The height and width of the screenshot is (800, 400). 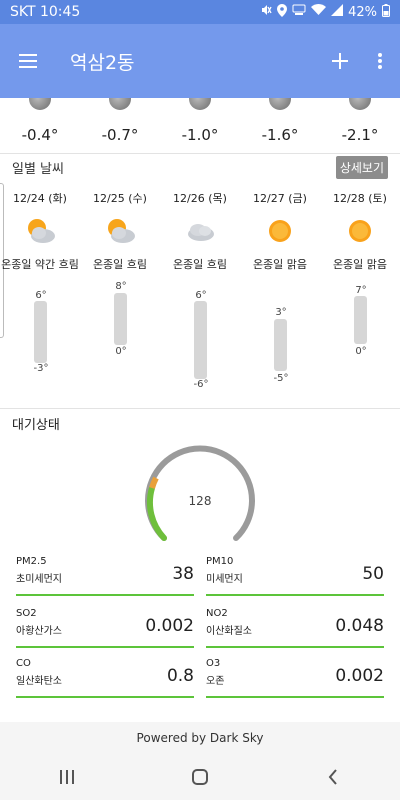 I want to click on daily-date: 12/25 (수), so click(x=120, y=198).